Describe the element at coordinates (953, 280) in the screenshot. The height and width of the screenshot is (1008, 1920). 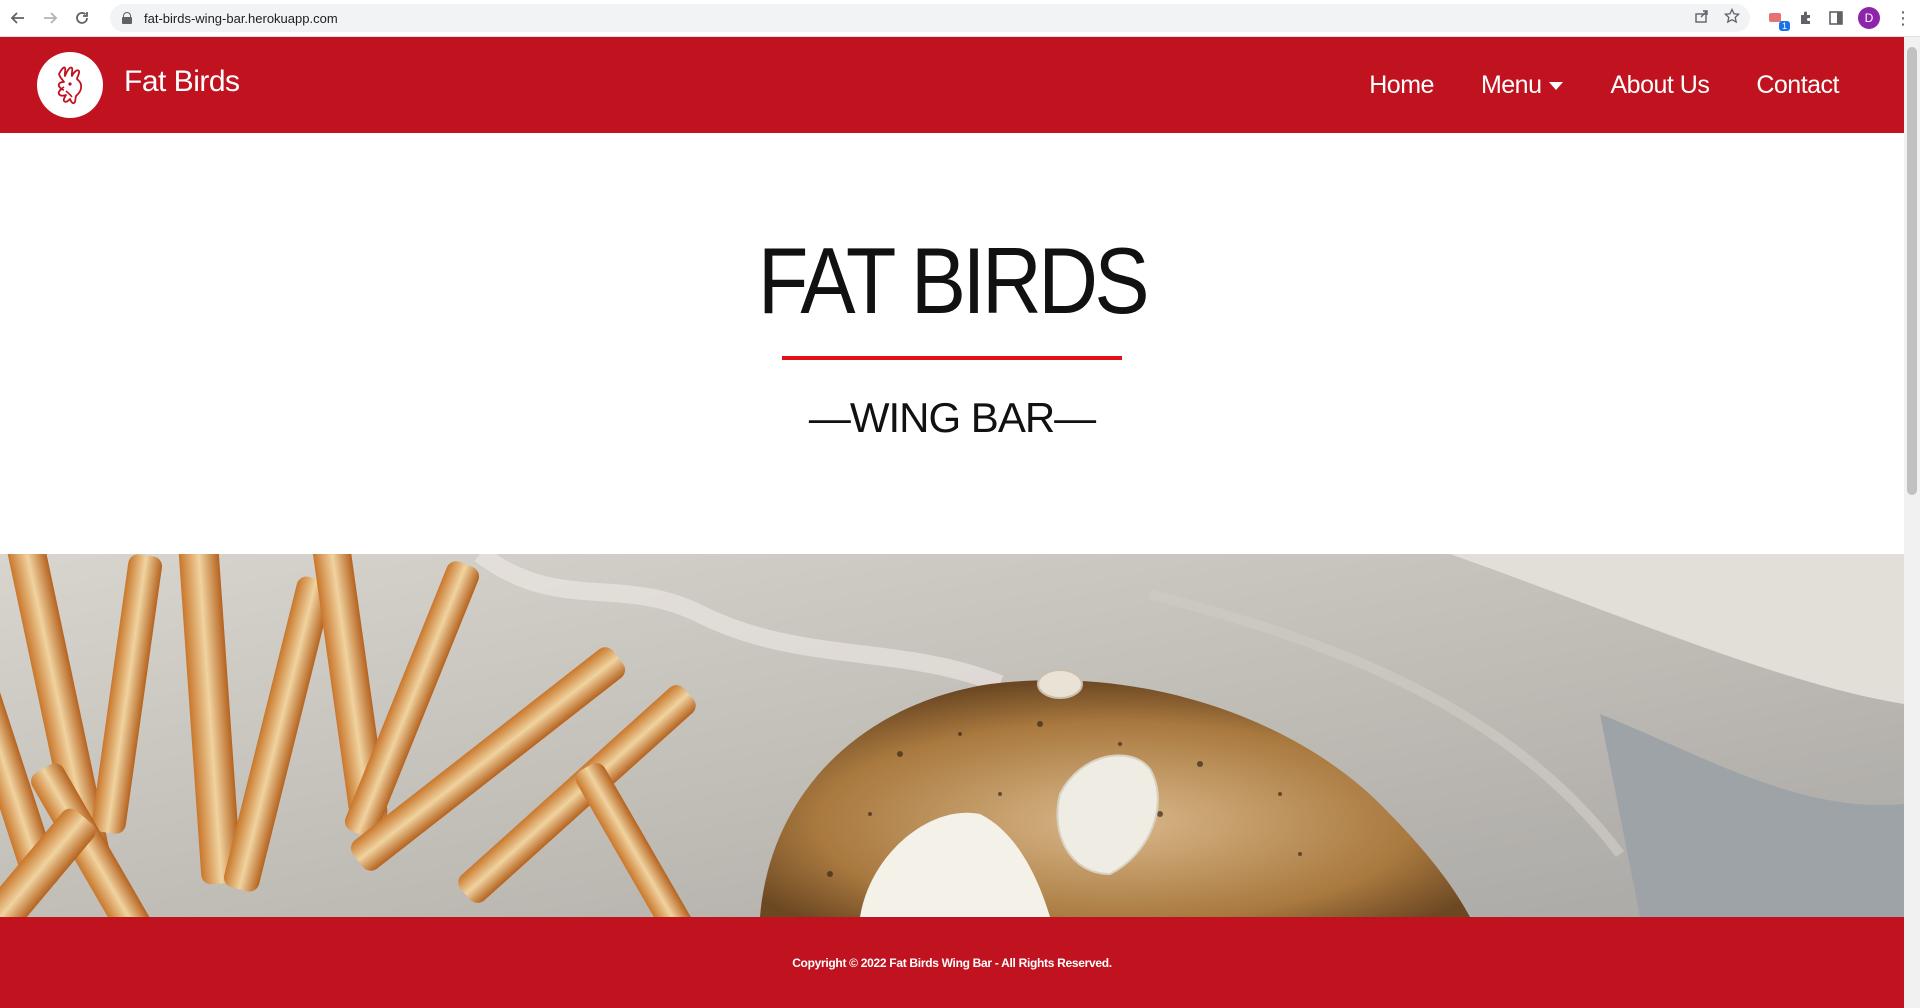
I see `hero-title: FAT BIRDS` at that location.